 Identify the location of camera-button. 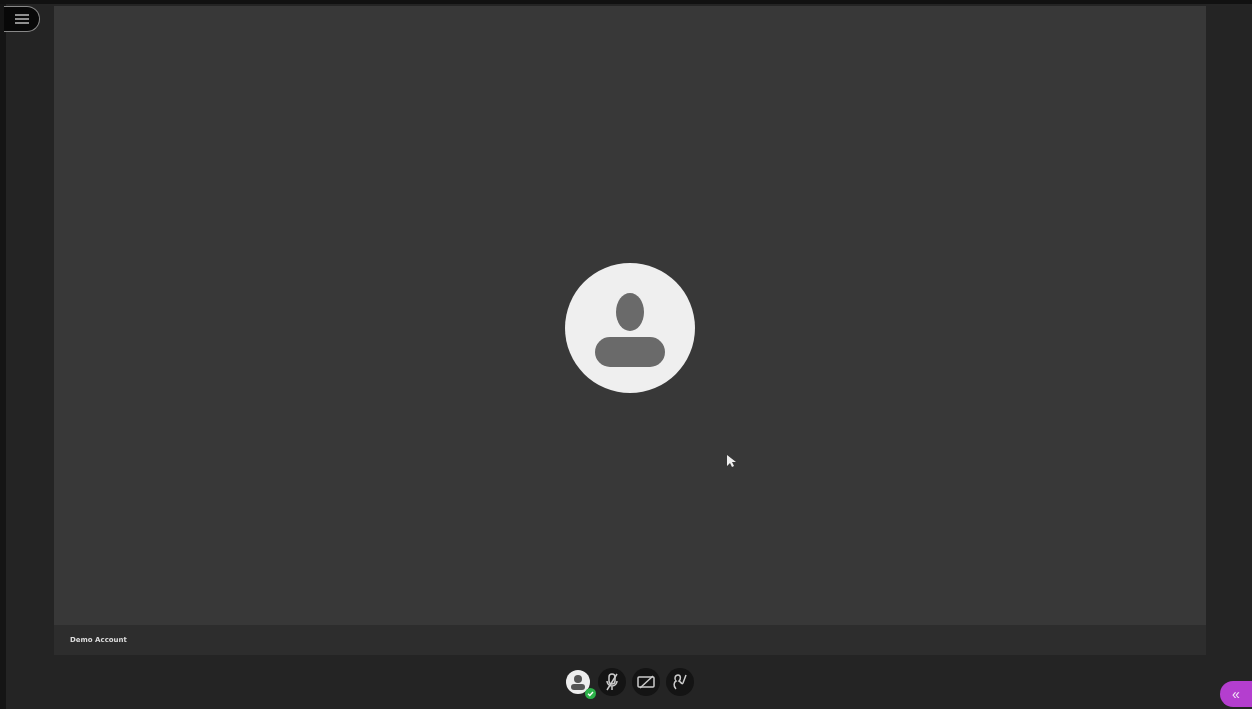
(646, 682).